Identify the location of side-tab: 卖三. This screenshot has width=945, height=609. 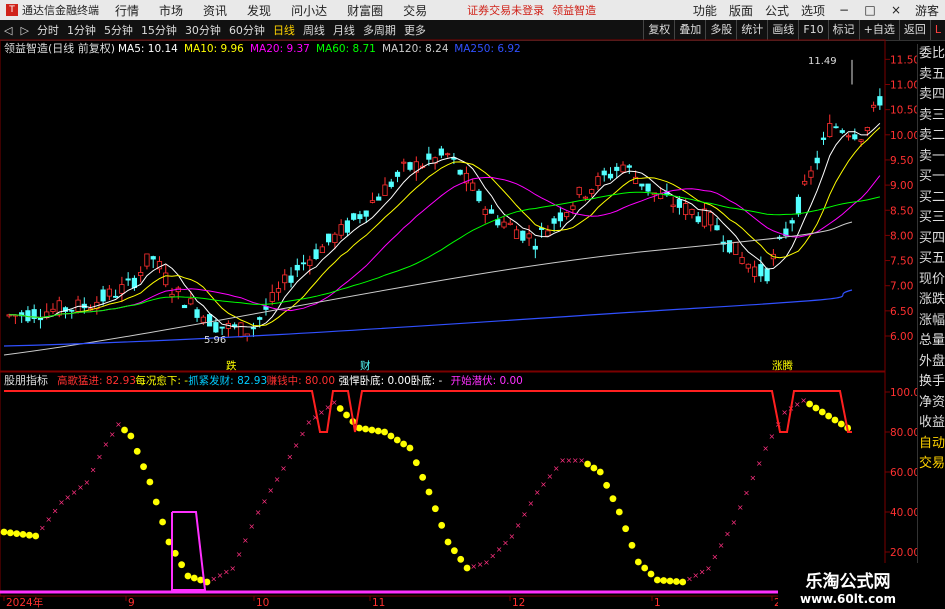
(931, 116).